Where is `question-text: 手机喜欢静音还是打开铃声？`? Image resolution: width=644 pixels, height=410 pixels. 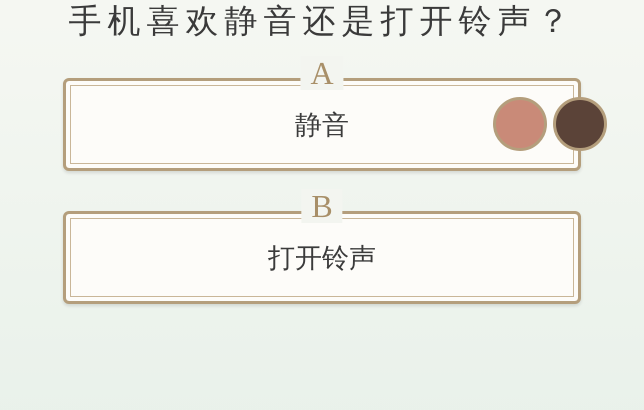
question-text: 手机喜欢静音还是打开铃声？ is located at coordinates (322, 21).